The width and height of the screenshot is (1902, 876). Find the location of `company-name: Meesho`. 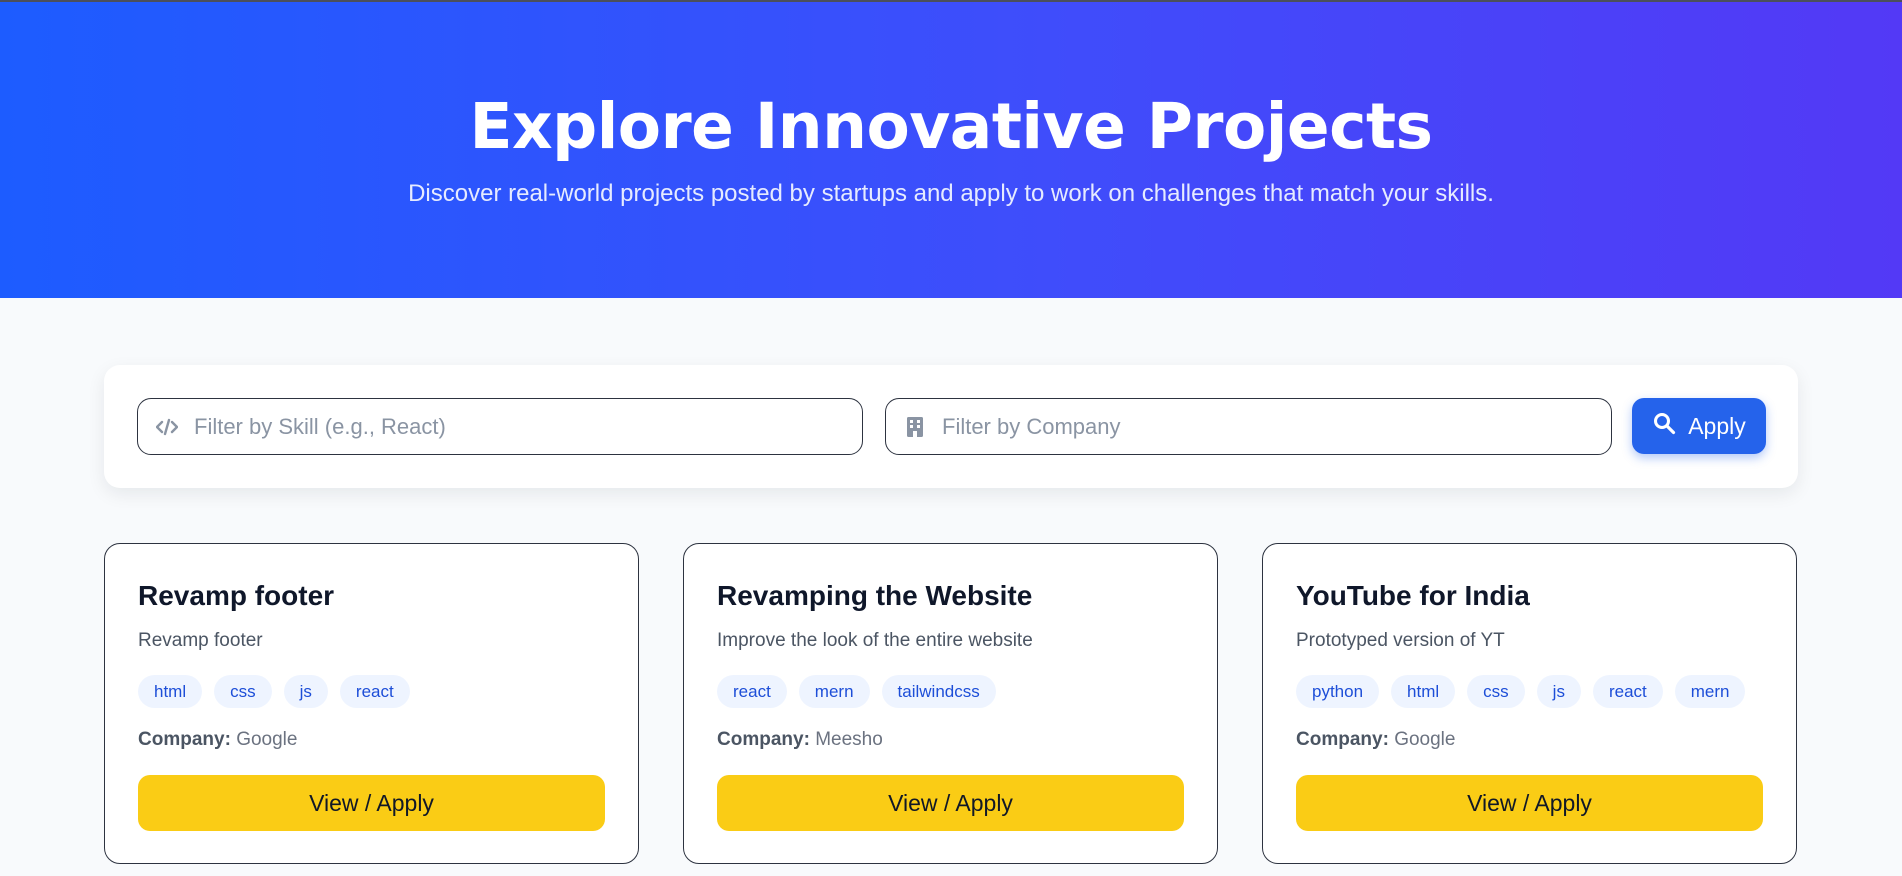

company-name: Meesho is located at coordinates (849, 739).